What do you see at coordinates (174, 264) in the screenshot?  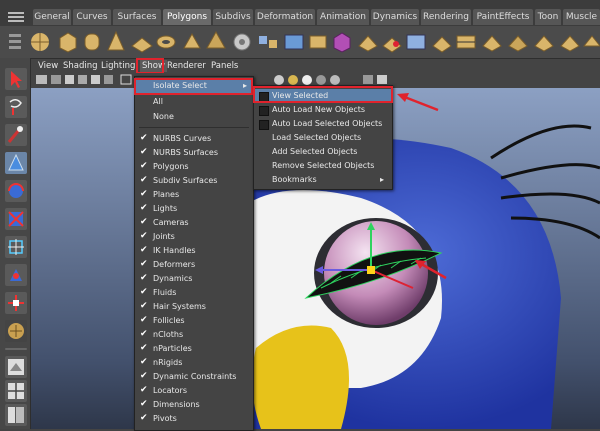 I see `show-item-label: Deformers` at bounding box center [174, 264].